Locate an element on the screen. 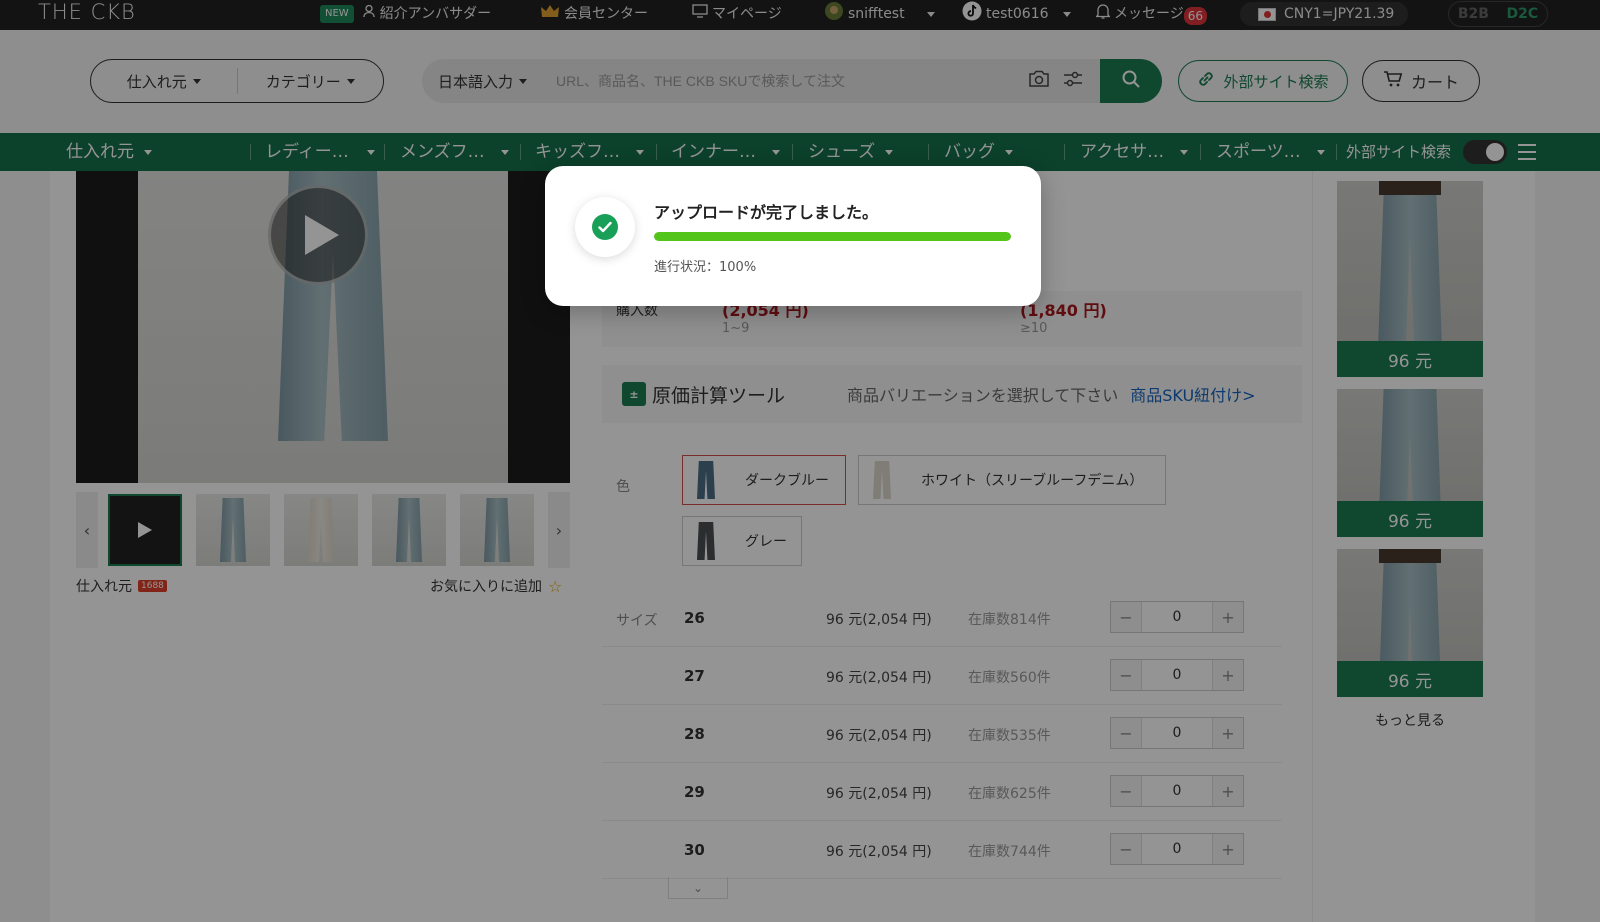 The width and height of the screenshot is (1600, 922). upload-complete-title: アップロードが完了しました。 is located at coordinates (766, 212).